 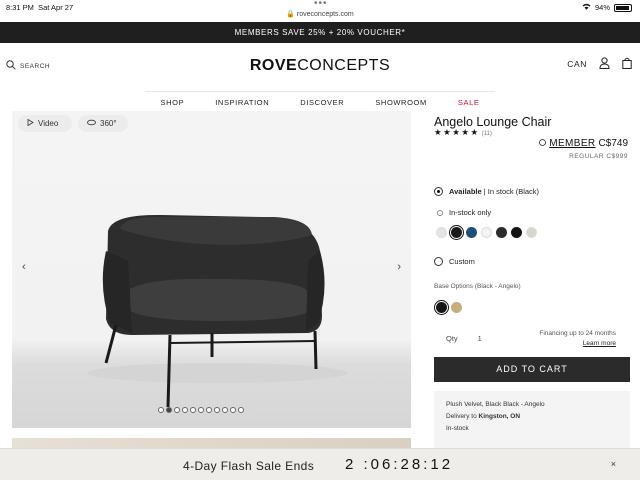 I want to click on gallery-pagination, so click(x=201, y=410).